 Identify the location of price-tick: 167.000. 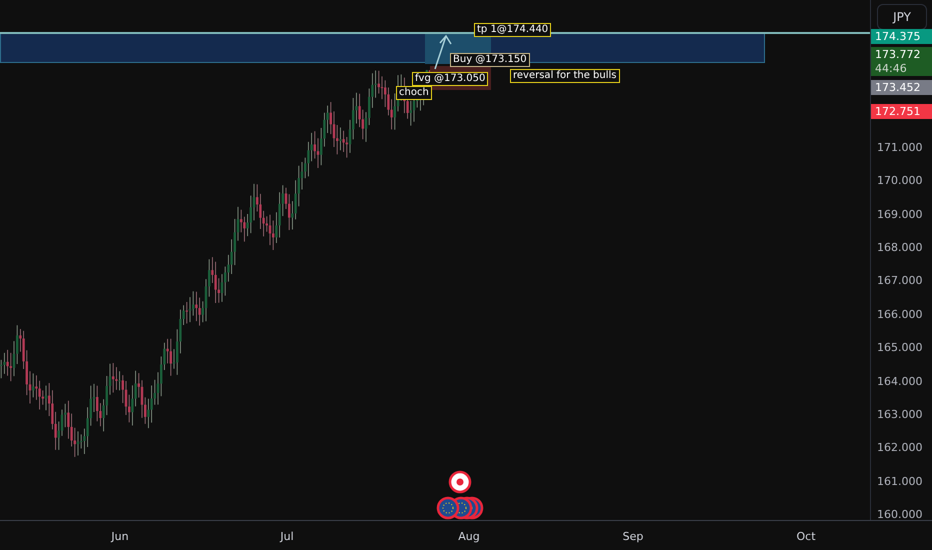
(899, 281).